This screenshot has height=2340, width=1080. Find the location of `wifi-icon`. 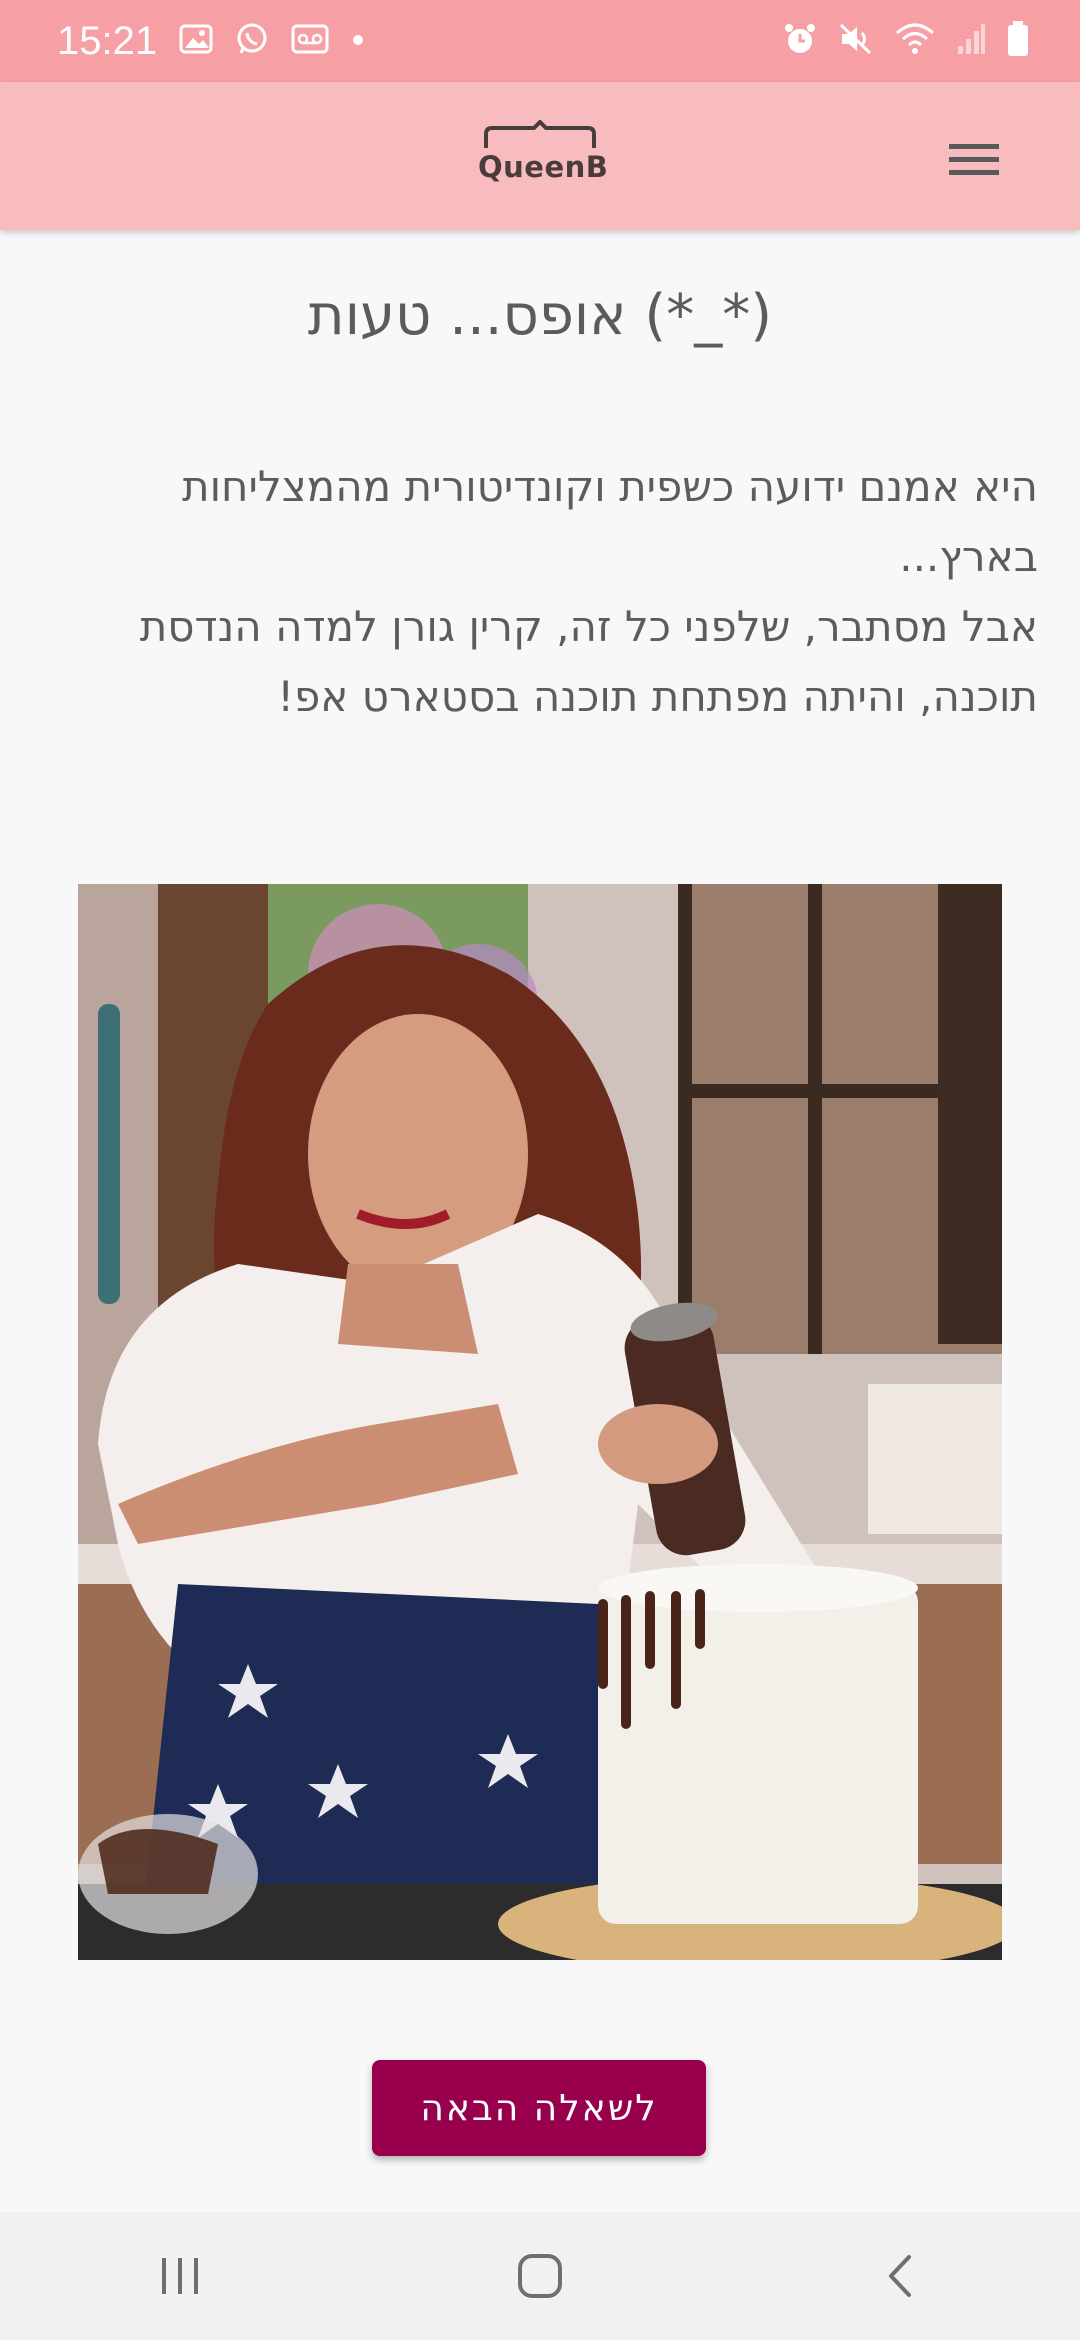

wifi-icon is located at coordinates (915, 41).